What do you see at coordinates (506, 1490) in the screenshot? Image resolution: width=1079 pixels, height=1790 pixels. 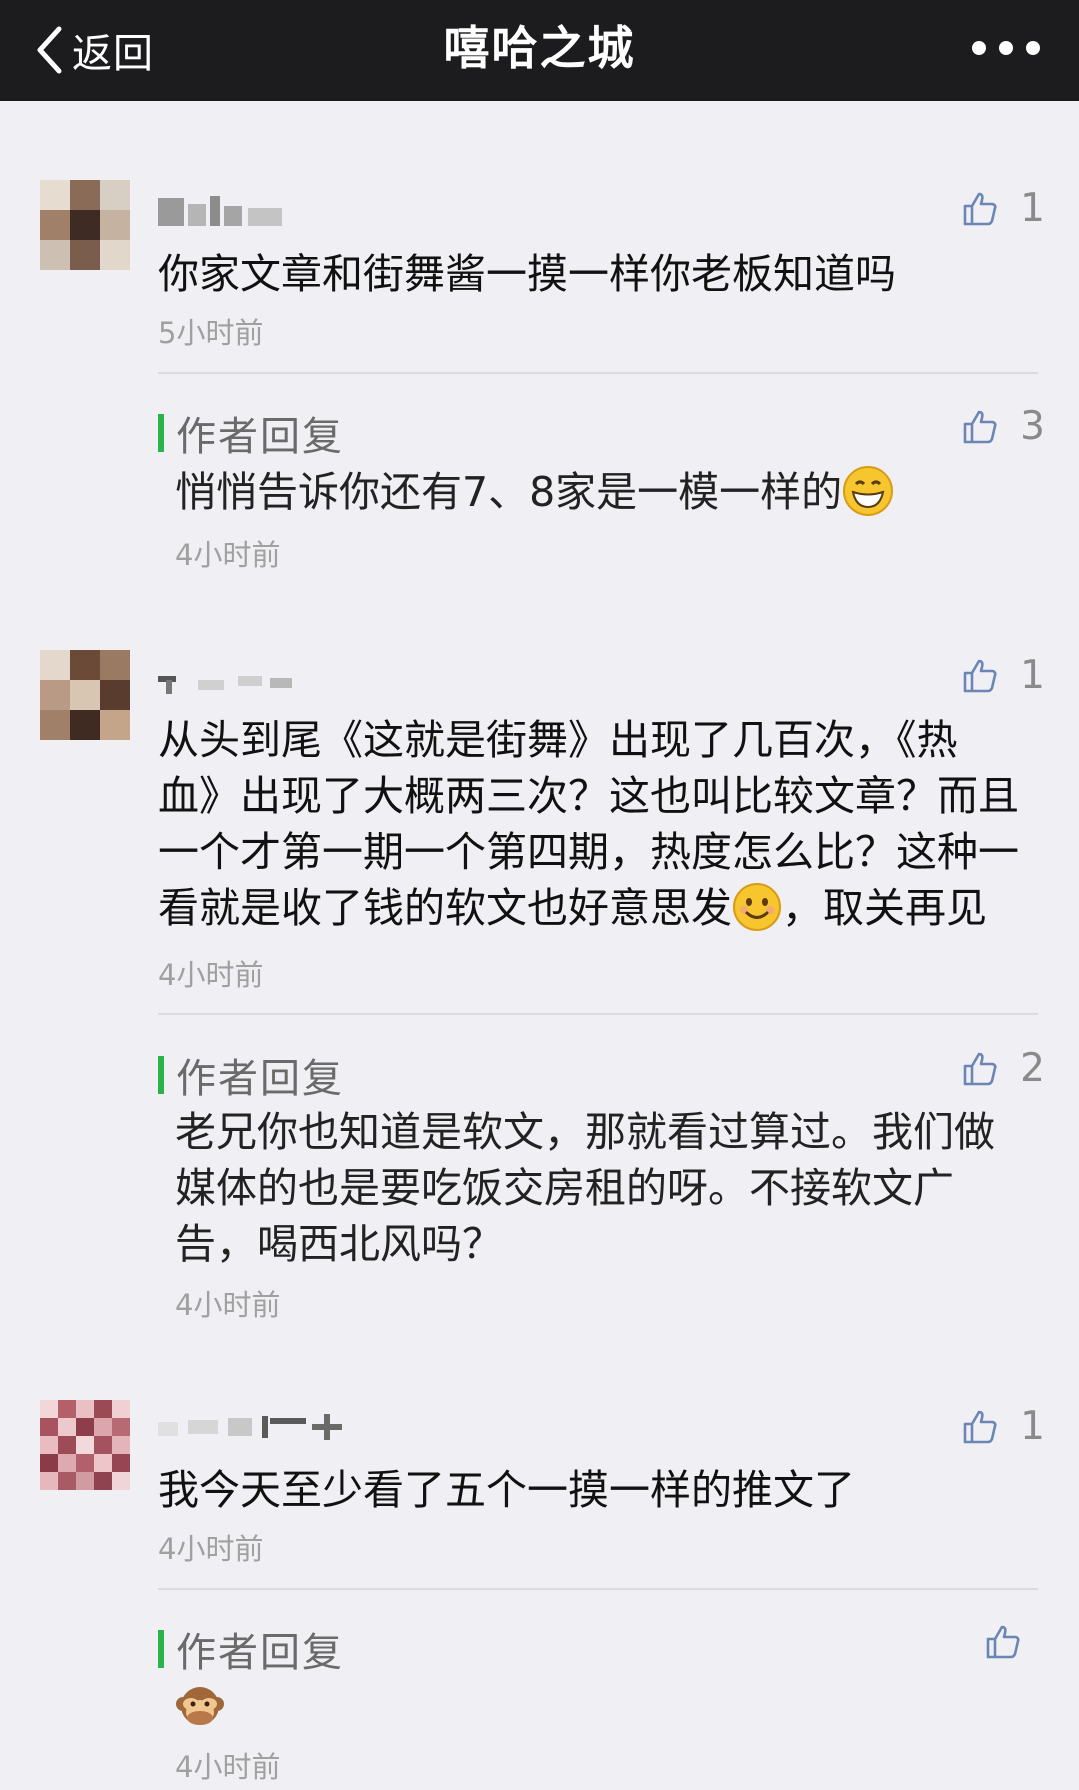 I see `comment-text: 我今天至少看了五个一摸一样的推文了` at bounding box center [506, 1490].